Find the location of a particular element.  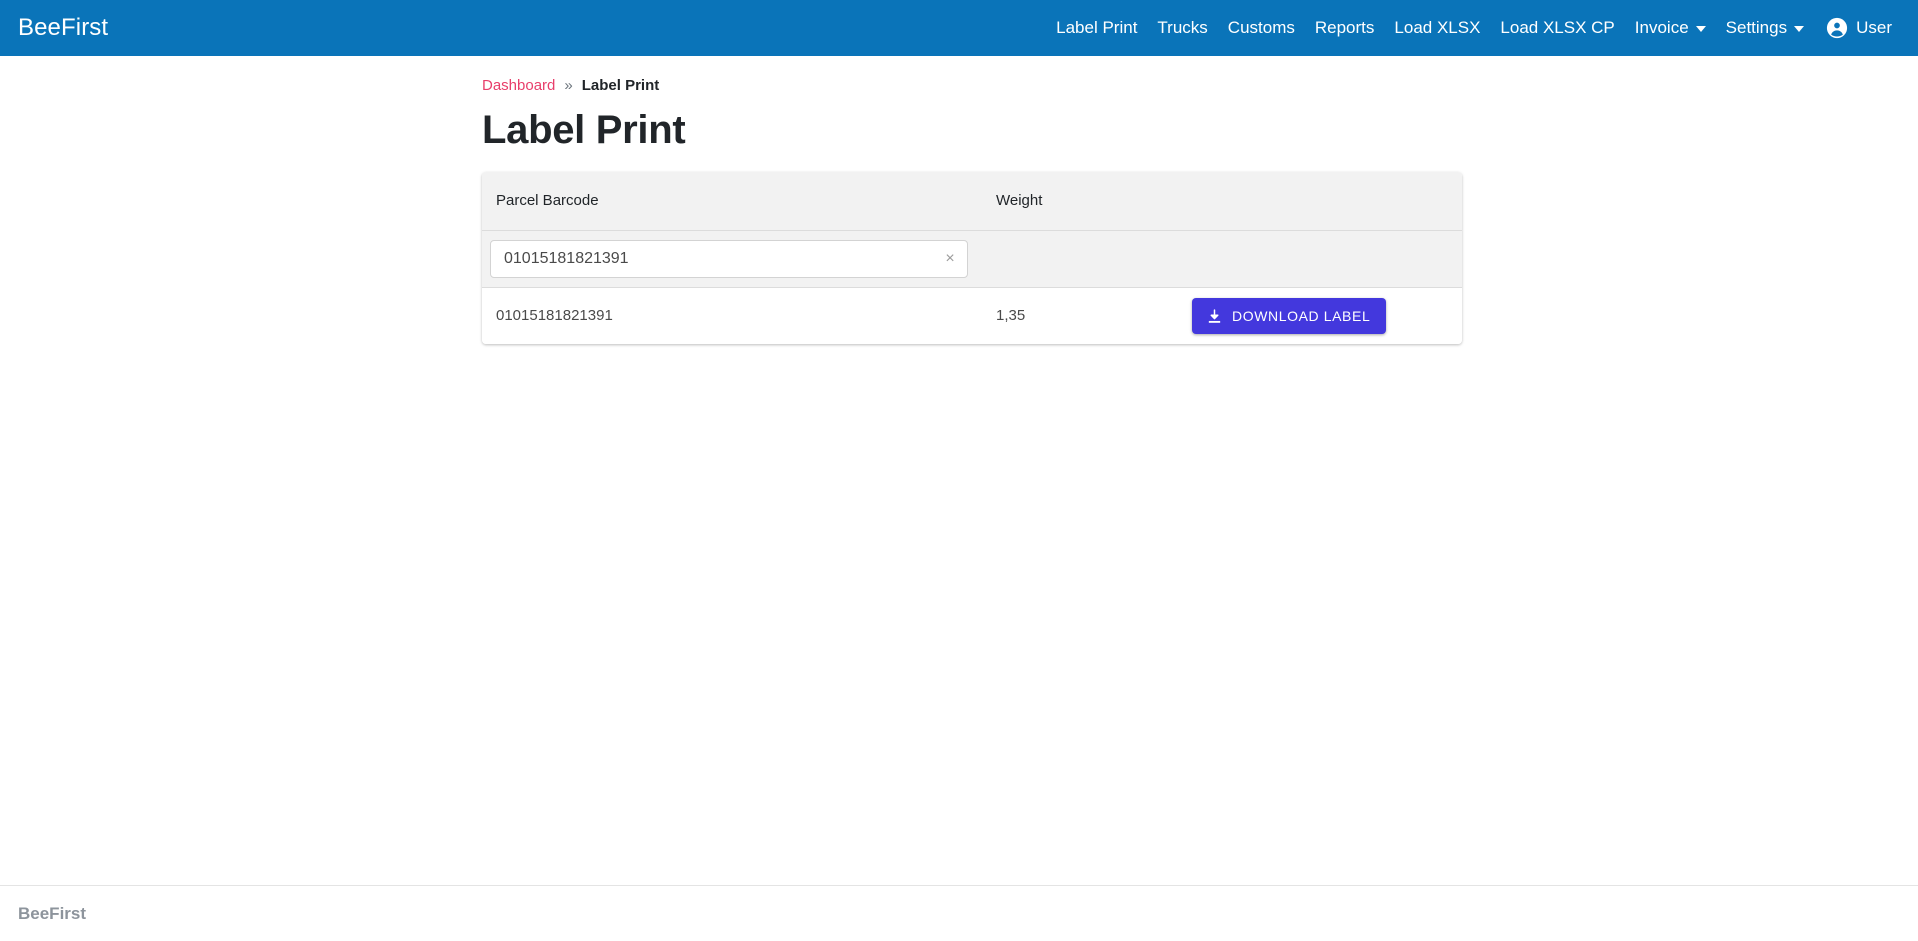

table-body: × 01015181821391 1,35 is located at coordinates (972, 287).